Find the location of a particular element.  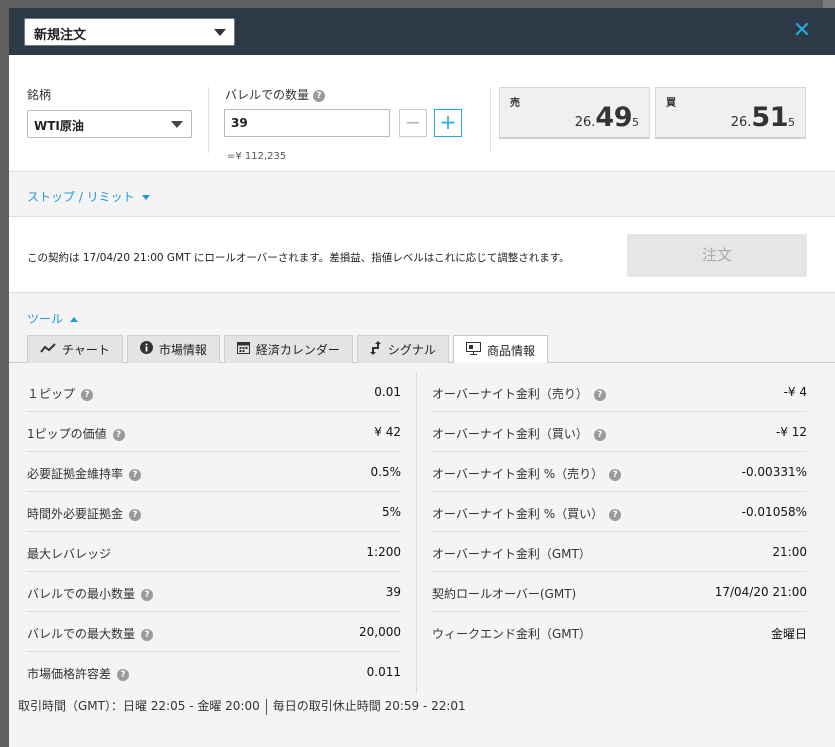

sell-price-button: 売 26.495 is located at coordinates (574, 113).